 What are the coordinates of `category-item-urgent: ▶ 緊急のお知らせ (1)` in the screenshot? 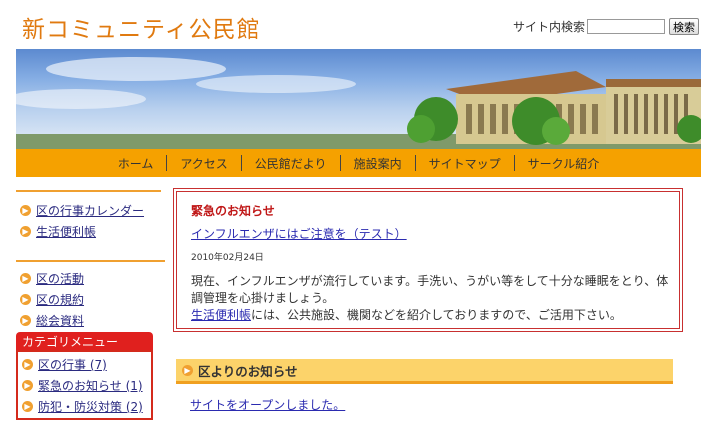 It's located at (86, 385).